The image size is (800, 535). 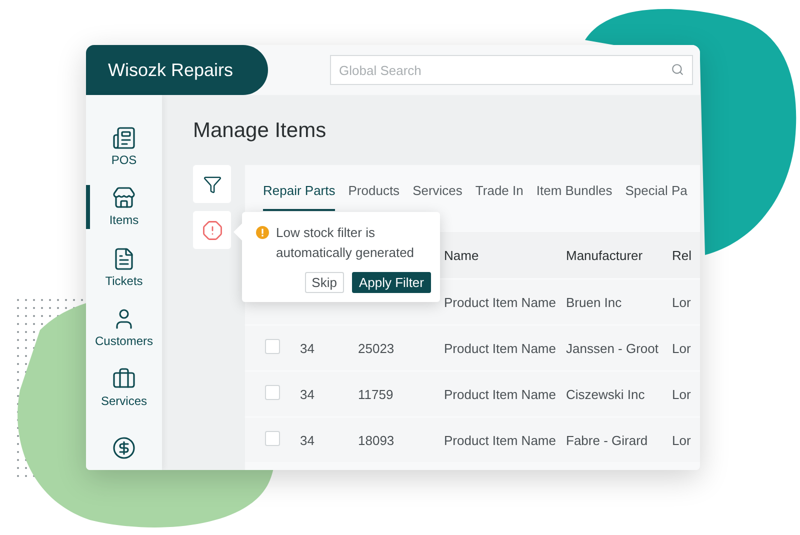 What do you see at coordinates (499, 188) in the screenshot?
I see `tab: Trade In` at bounding box center [499, 188].